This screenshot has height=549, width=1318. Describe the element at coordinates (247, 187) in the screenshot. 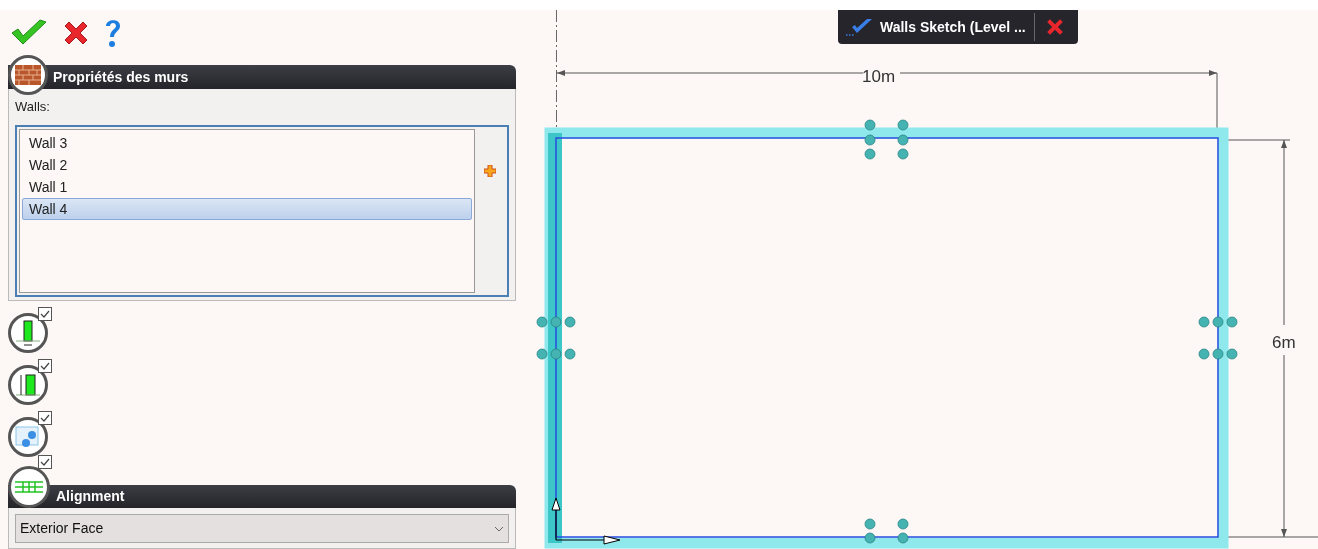

I see `wall-list-item: Wall 1` at that location.